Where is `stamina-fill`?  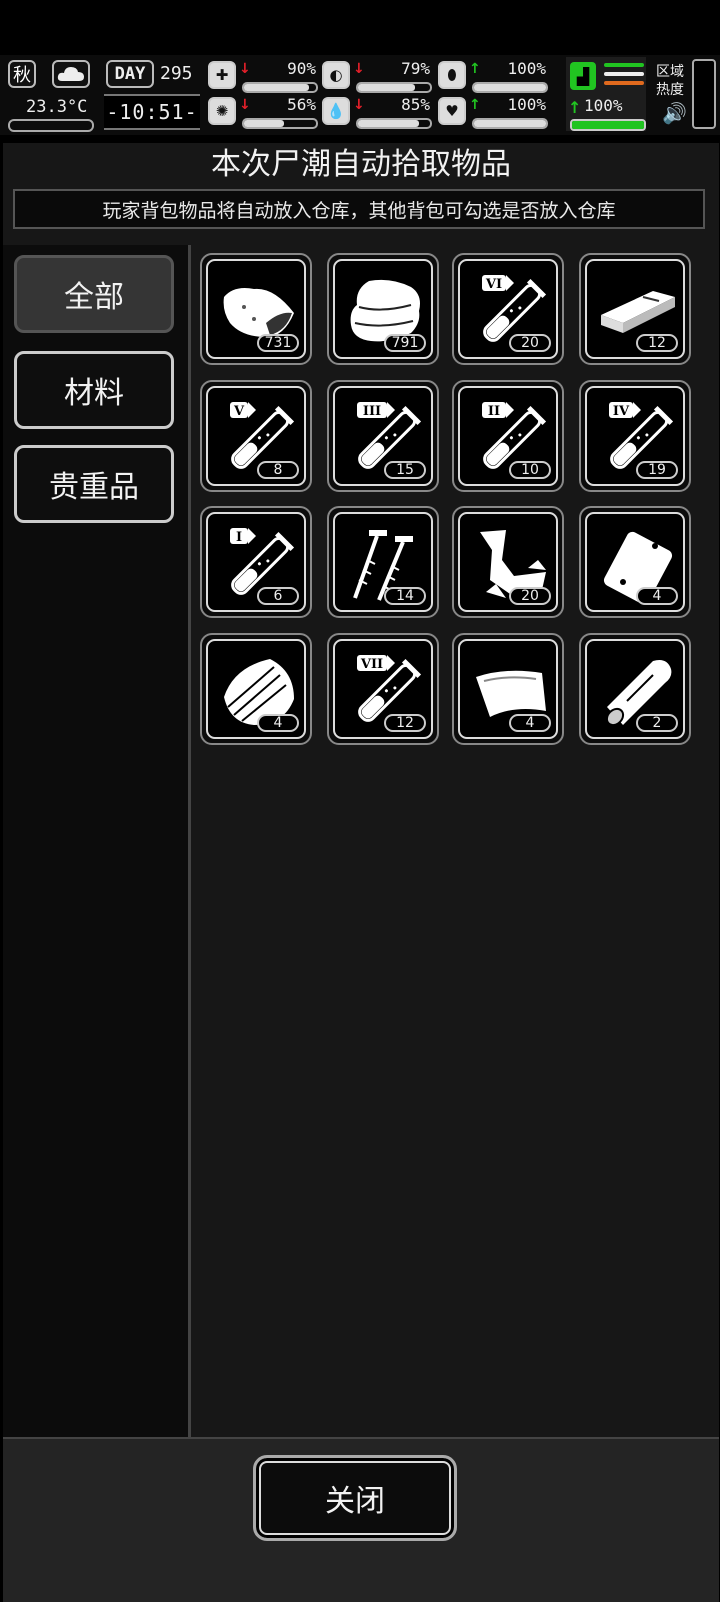
stamina-fill is located at coordinates (608, 125).